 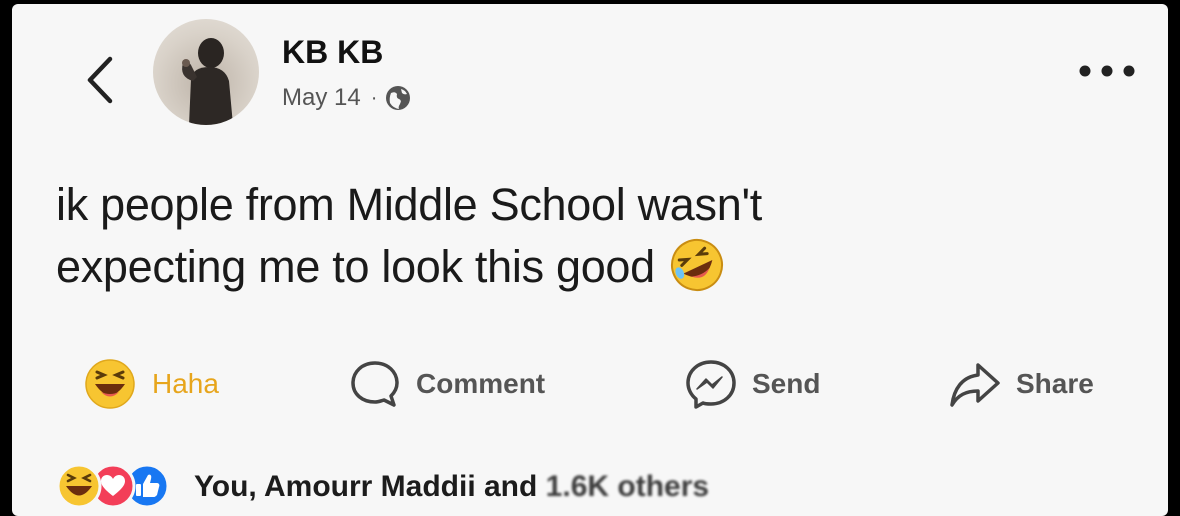 I want to click on comment-bubble-icon, so click(x=375, y=384).